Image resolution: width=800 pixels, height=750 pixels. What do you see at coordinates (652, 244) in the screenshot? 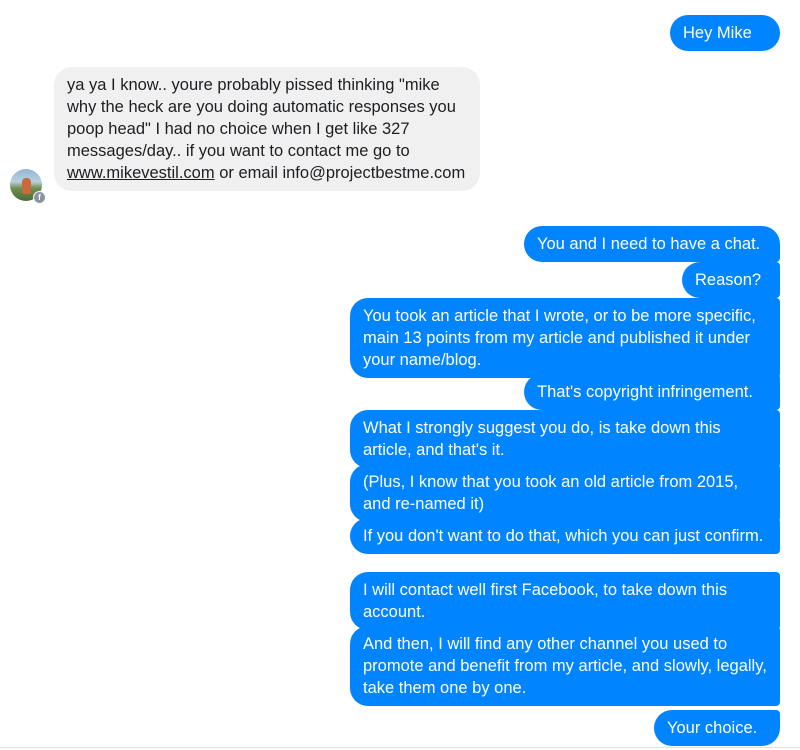
I see `outgoing-message: You and I need to have a chat.` at bounding box center [652, 244].